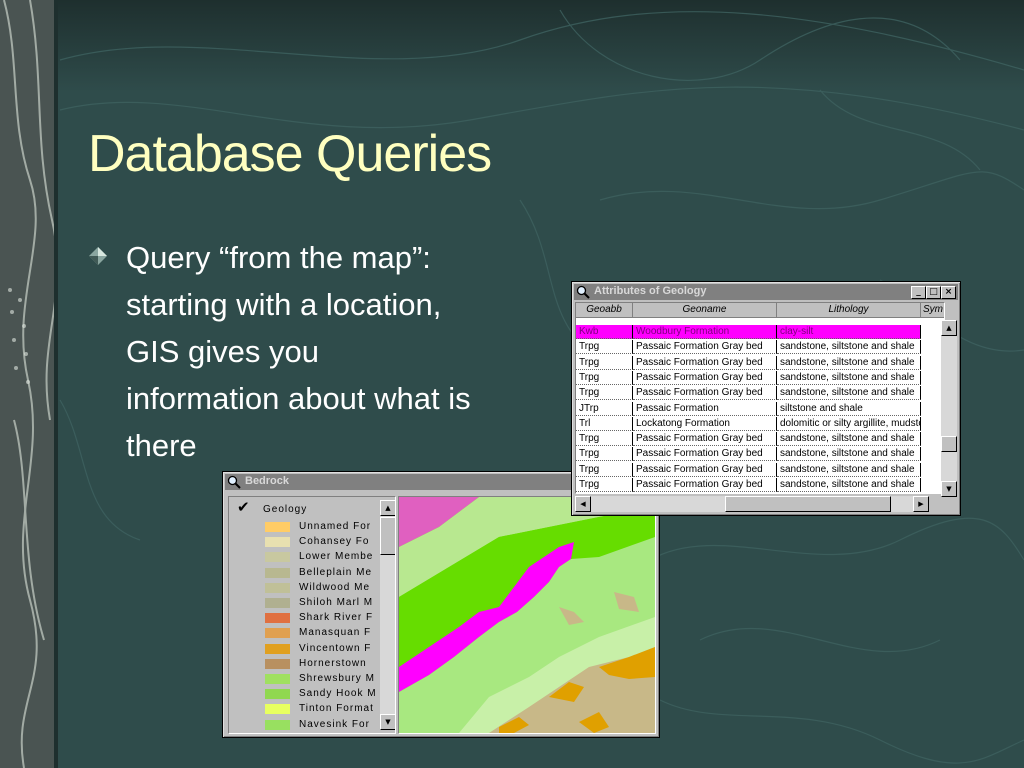  Describe the element at coordinates (98, 256) in the screenshot. I see `bullet-icon` at that location.